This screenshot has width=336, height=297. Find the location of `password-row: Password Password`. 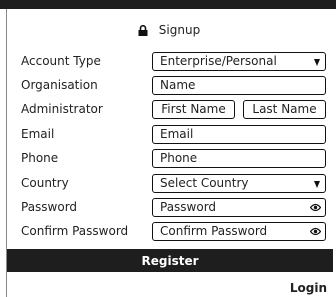

password-row: Password Password is located at coordinates (168, 208).